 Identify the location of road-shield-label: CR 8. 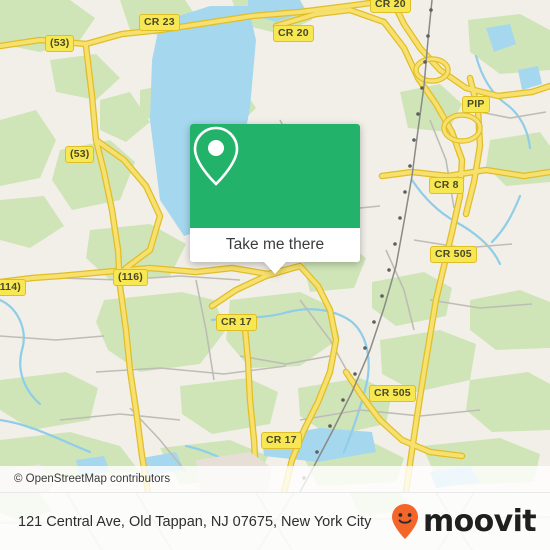
(446, 185).